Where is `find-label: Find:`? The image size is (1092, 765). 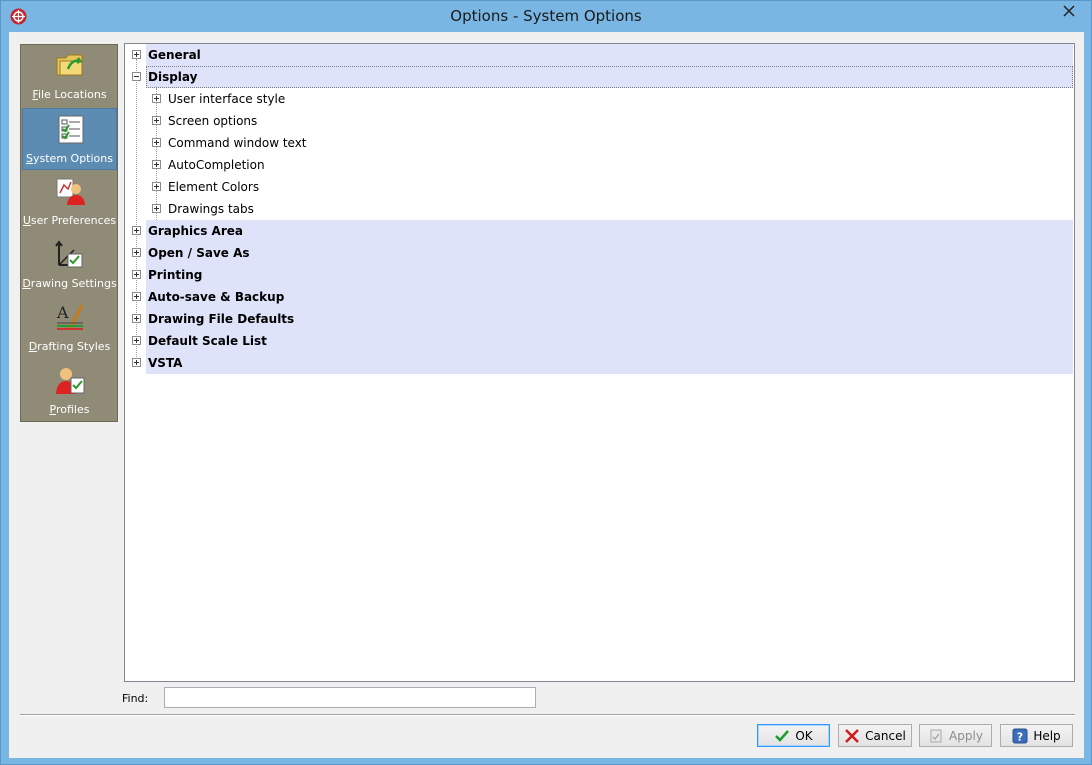
find-label: Find: is located at coordinates (135, 698).